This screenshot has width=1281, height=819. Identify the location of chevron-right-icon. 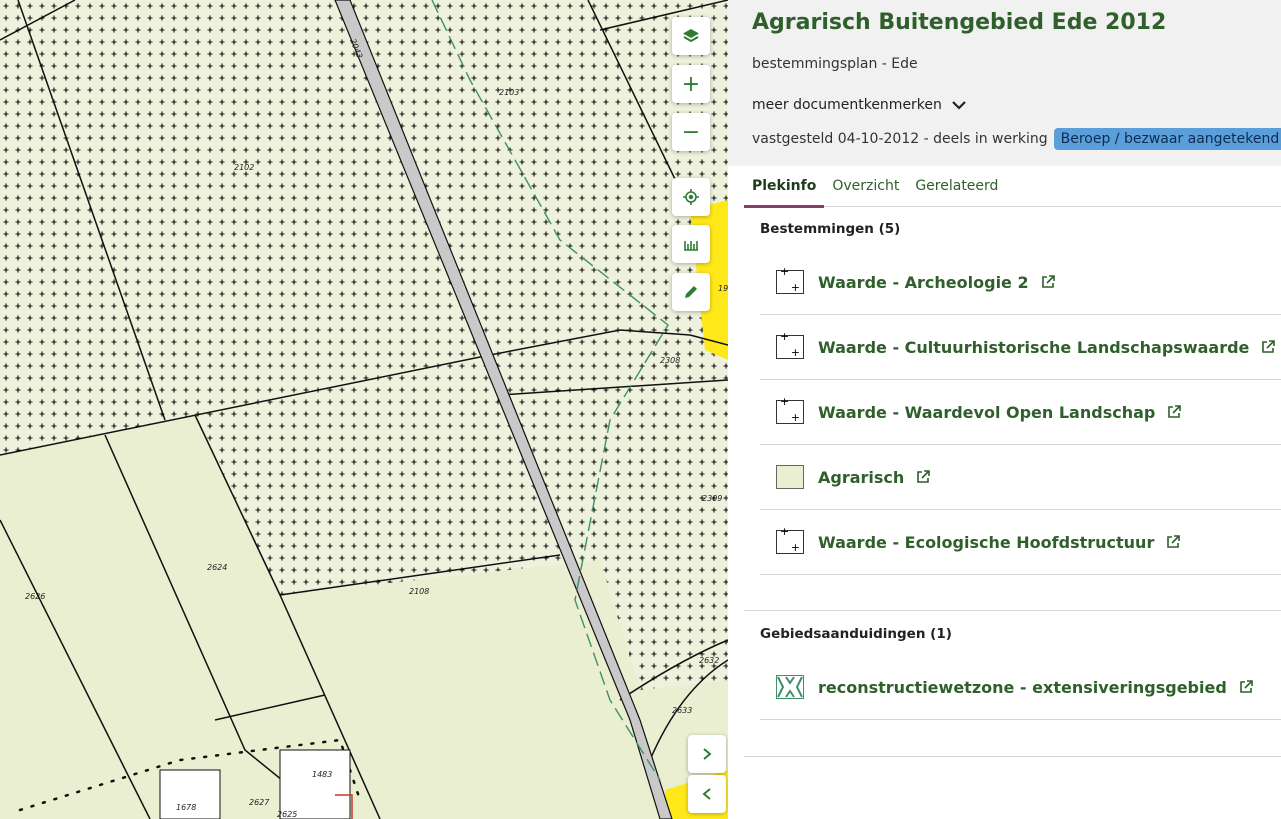
(707, 754).